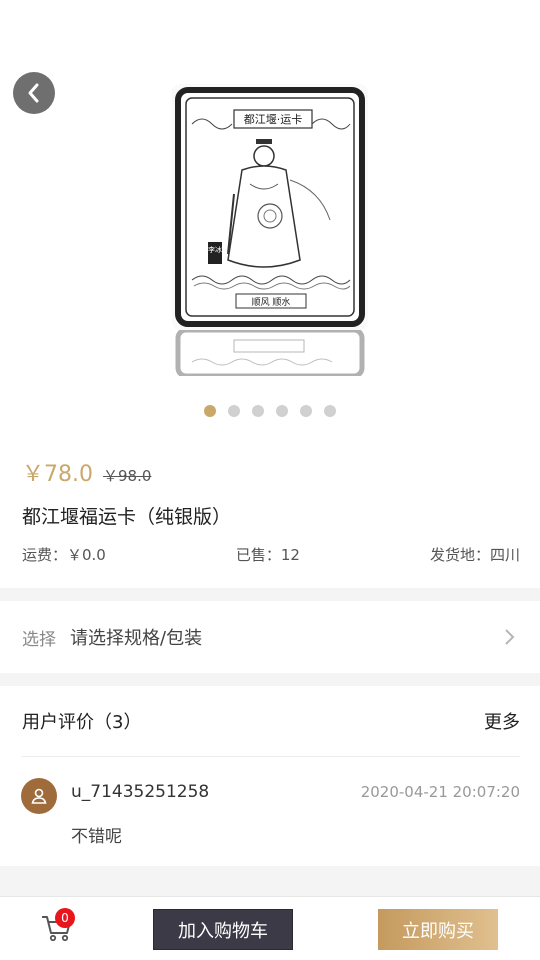  Describe the element at coordinates (267, 555) in the screenshot. I see `sold-count: 已售：12` at that location.